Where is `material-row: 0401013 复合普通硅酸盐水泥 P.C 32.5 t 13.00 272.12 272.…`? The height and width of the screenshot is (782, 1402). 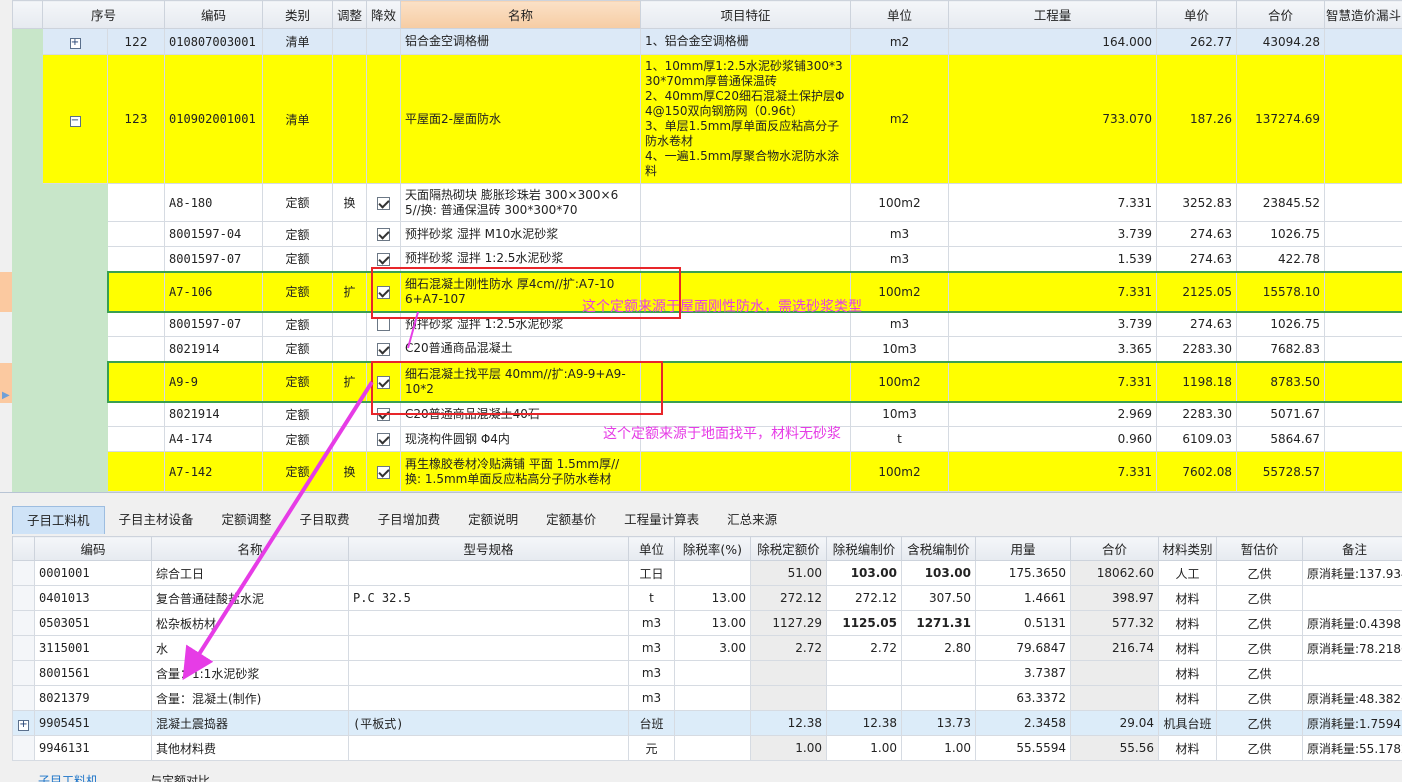
material-row: 0401013 复合普通硅酸盐水泥 P.C 32.5 t 13.00 272.12 272.… is located at coordinates (707, 598).